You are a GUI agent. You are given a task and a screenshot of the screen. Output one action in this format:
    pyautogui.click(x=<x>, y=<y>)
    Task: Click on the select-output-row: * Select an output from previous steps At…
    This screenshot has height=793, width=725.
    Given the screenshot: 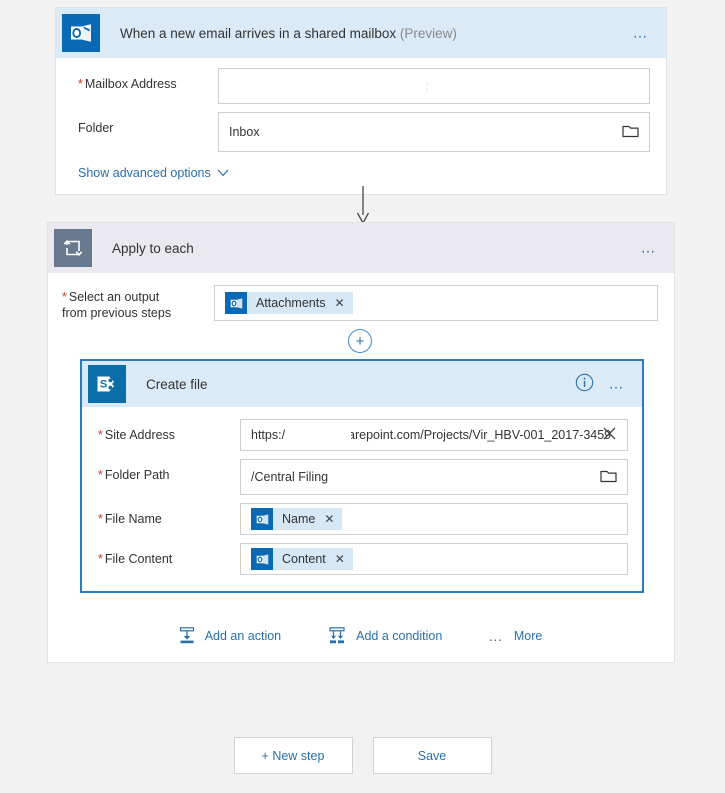 What is the action you would take?
    pyautogui.click(x=360, y=303)
    